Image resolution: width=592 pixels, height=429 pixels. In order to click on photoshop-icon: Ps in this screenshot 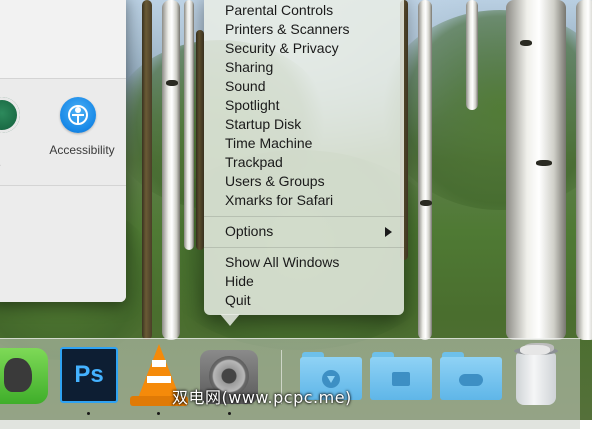, I will do `click(89, 375)`.